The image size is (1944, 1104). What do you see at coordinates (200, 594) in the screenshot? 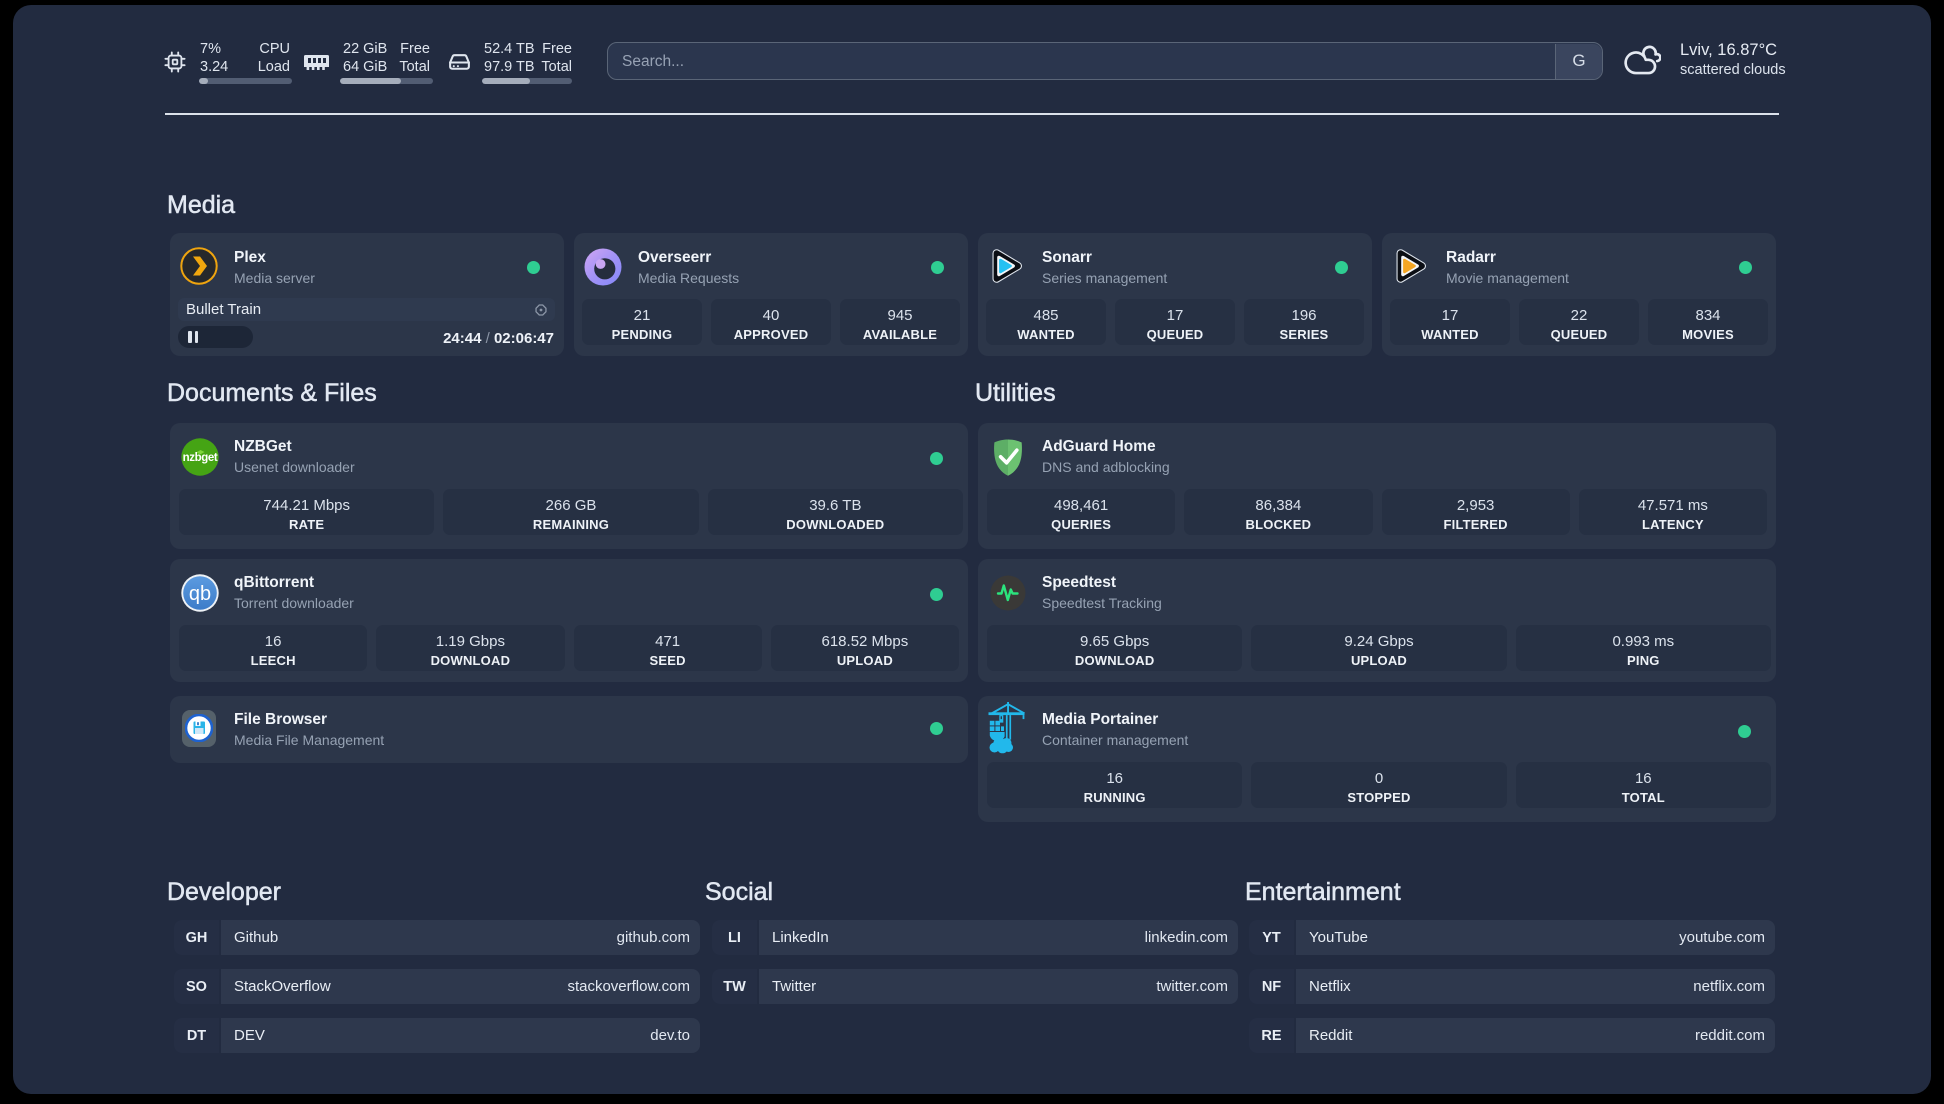
I see `svg-text: qb` at bounding box center [200, 594].